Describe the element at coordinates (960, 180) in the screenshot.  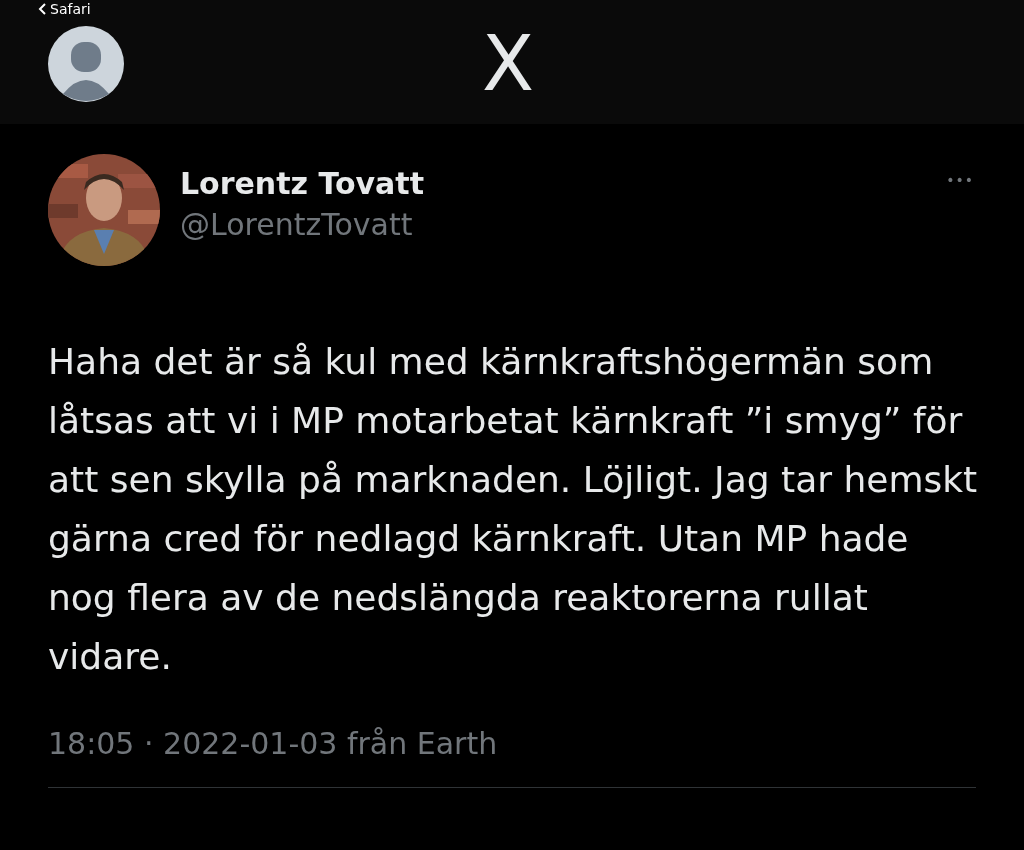
I see `more-button: •••` at that location.